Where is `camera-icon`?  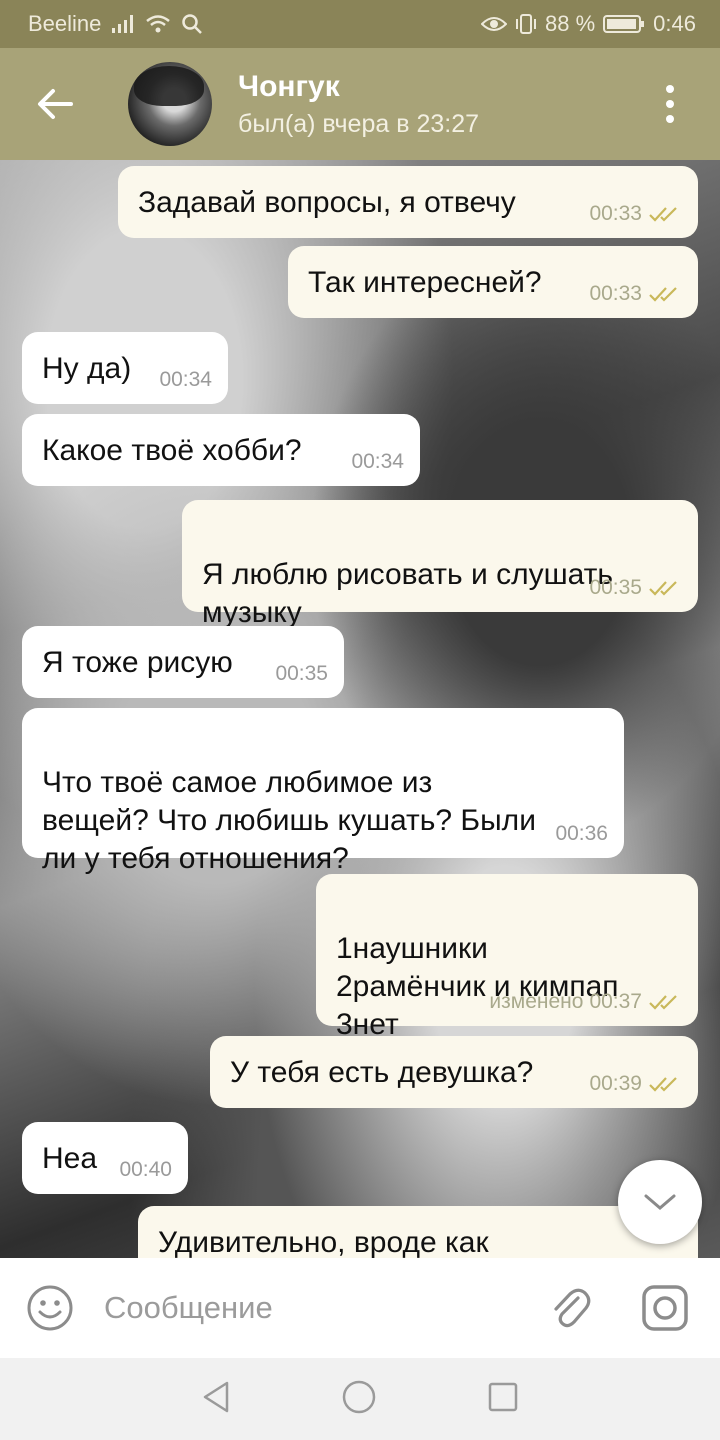
camera-icon is located at coordinates (665, 1308).